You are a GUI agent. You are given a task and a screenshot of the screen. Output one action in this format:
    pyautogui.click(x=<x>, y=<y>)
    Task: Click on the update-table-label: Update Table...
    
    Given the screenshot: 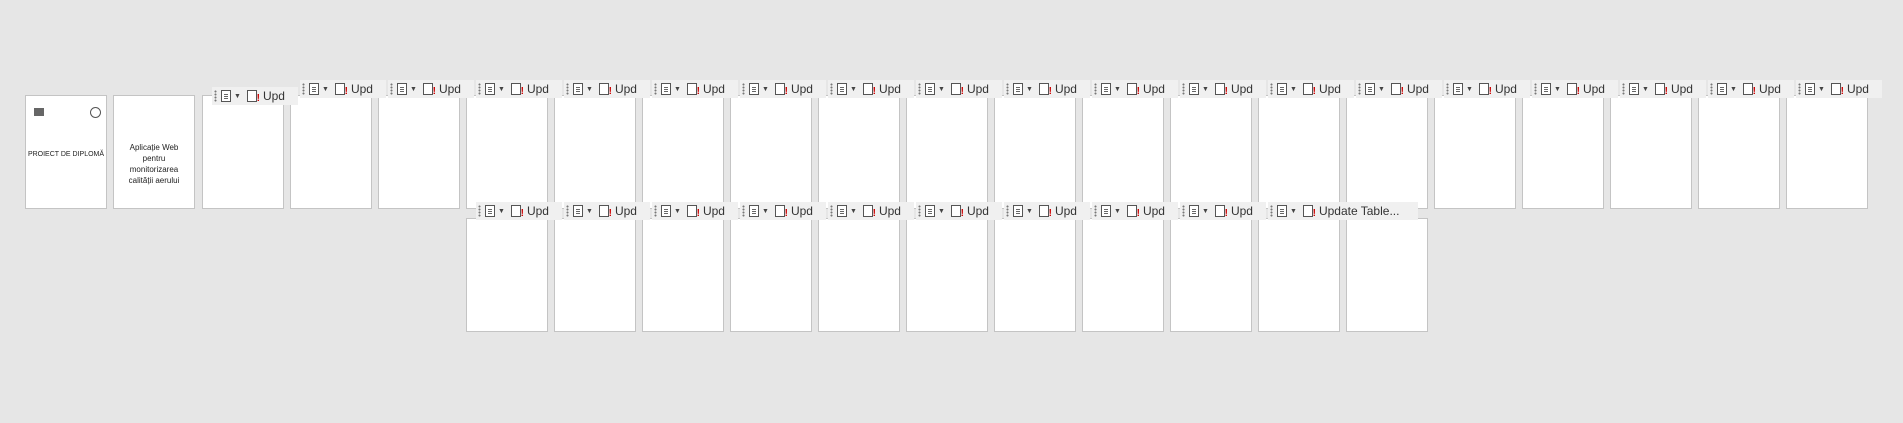 What is the action you would take?
    pyautogui.click(x=1359, y=211)
    